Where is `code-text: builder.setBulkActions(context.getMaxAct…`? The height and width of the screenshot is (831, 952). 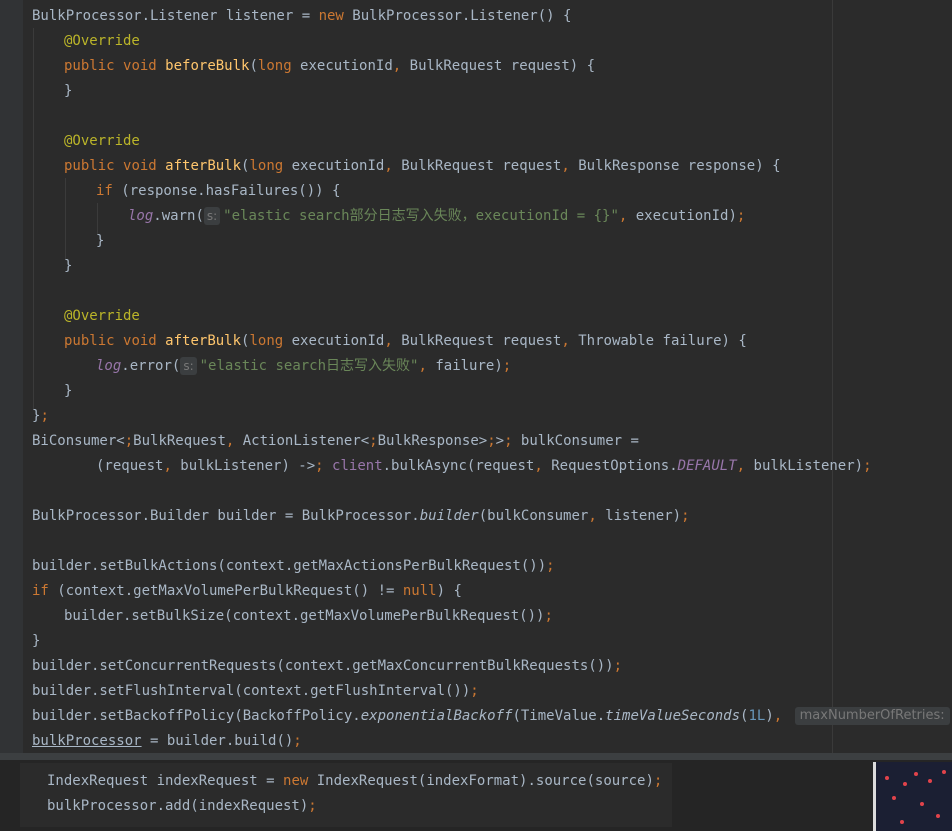
code-text: builder.setBulkActions(context.getMaxAct… is located at coordinates (293, 566).